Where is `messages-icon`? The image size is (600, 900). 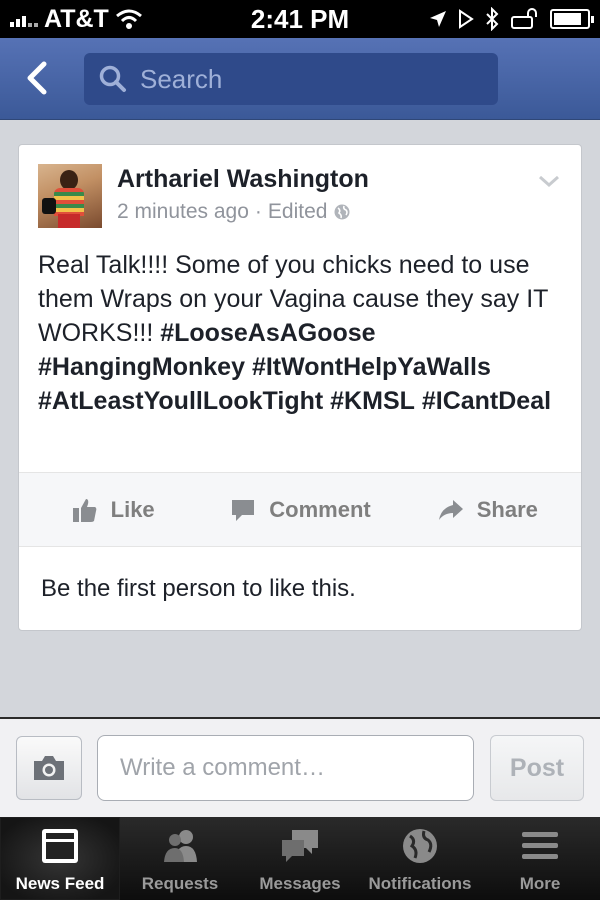 messages-icon is located at coordinates (300, 846).